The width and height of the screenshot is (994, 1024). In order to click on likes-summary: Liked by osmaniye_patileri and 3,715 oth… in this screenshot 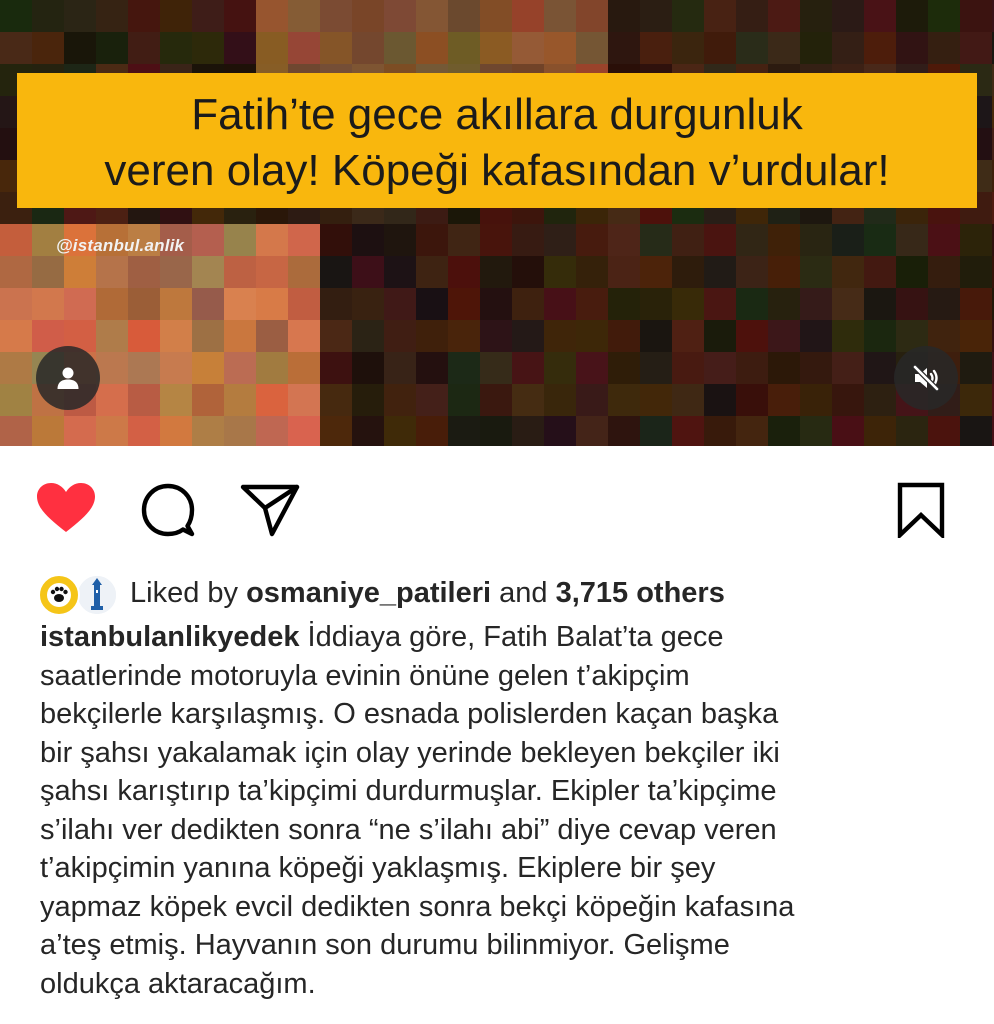, I will do `click(381, 593)`.